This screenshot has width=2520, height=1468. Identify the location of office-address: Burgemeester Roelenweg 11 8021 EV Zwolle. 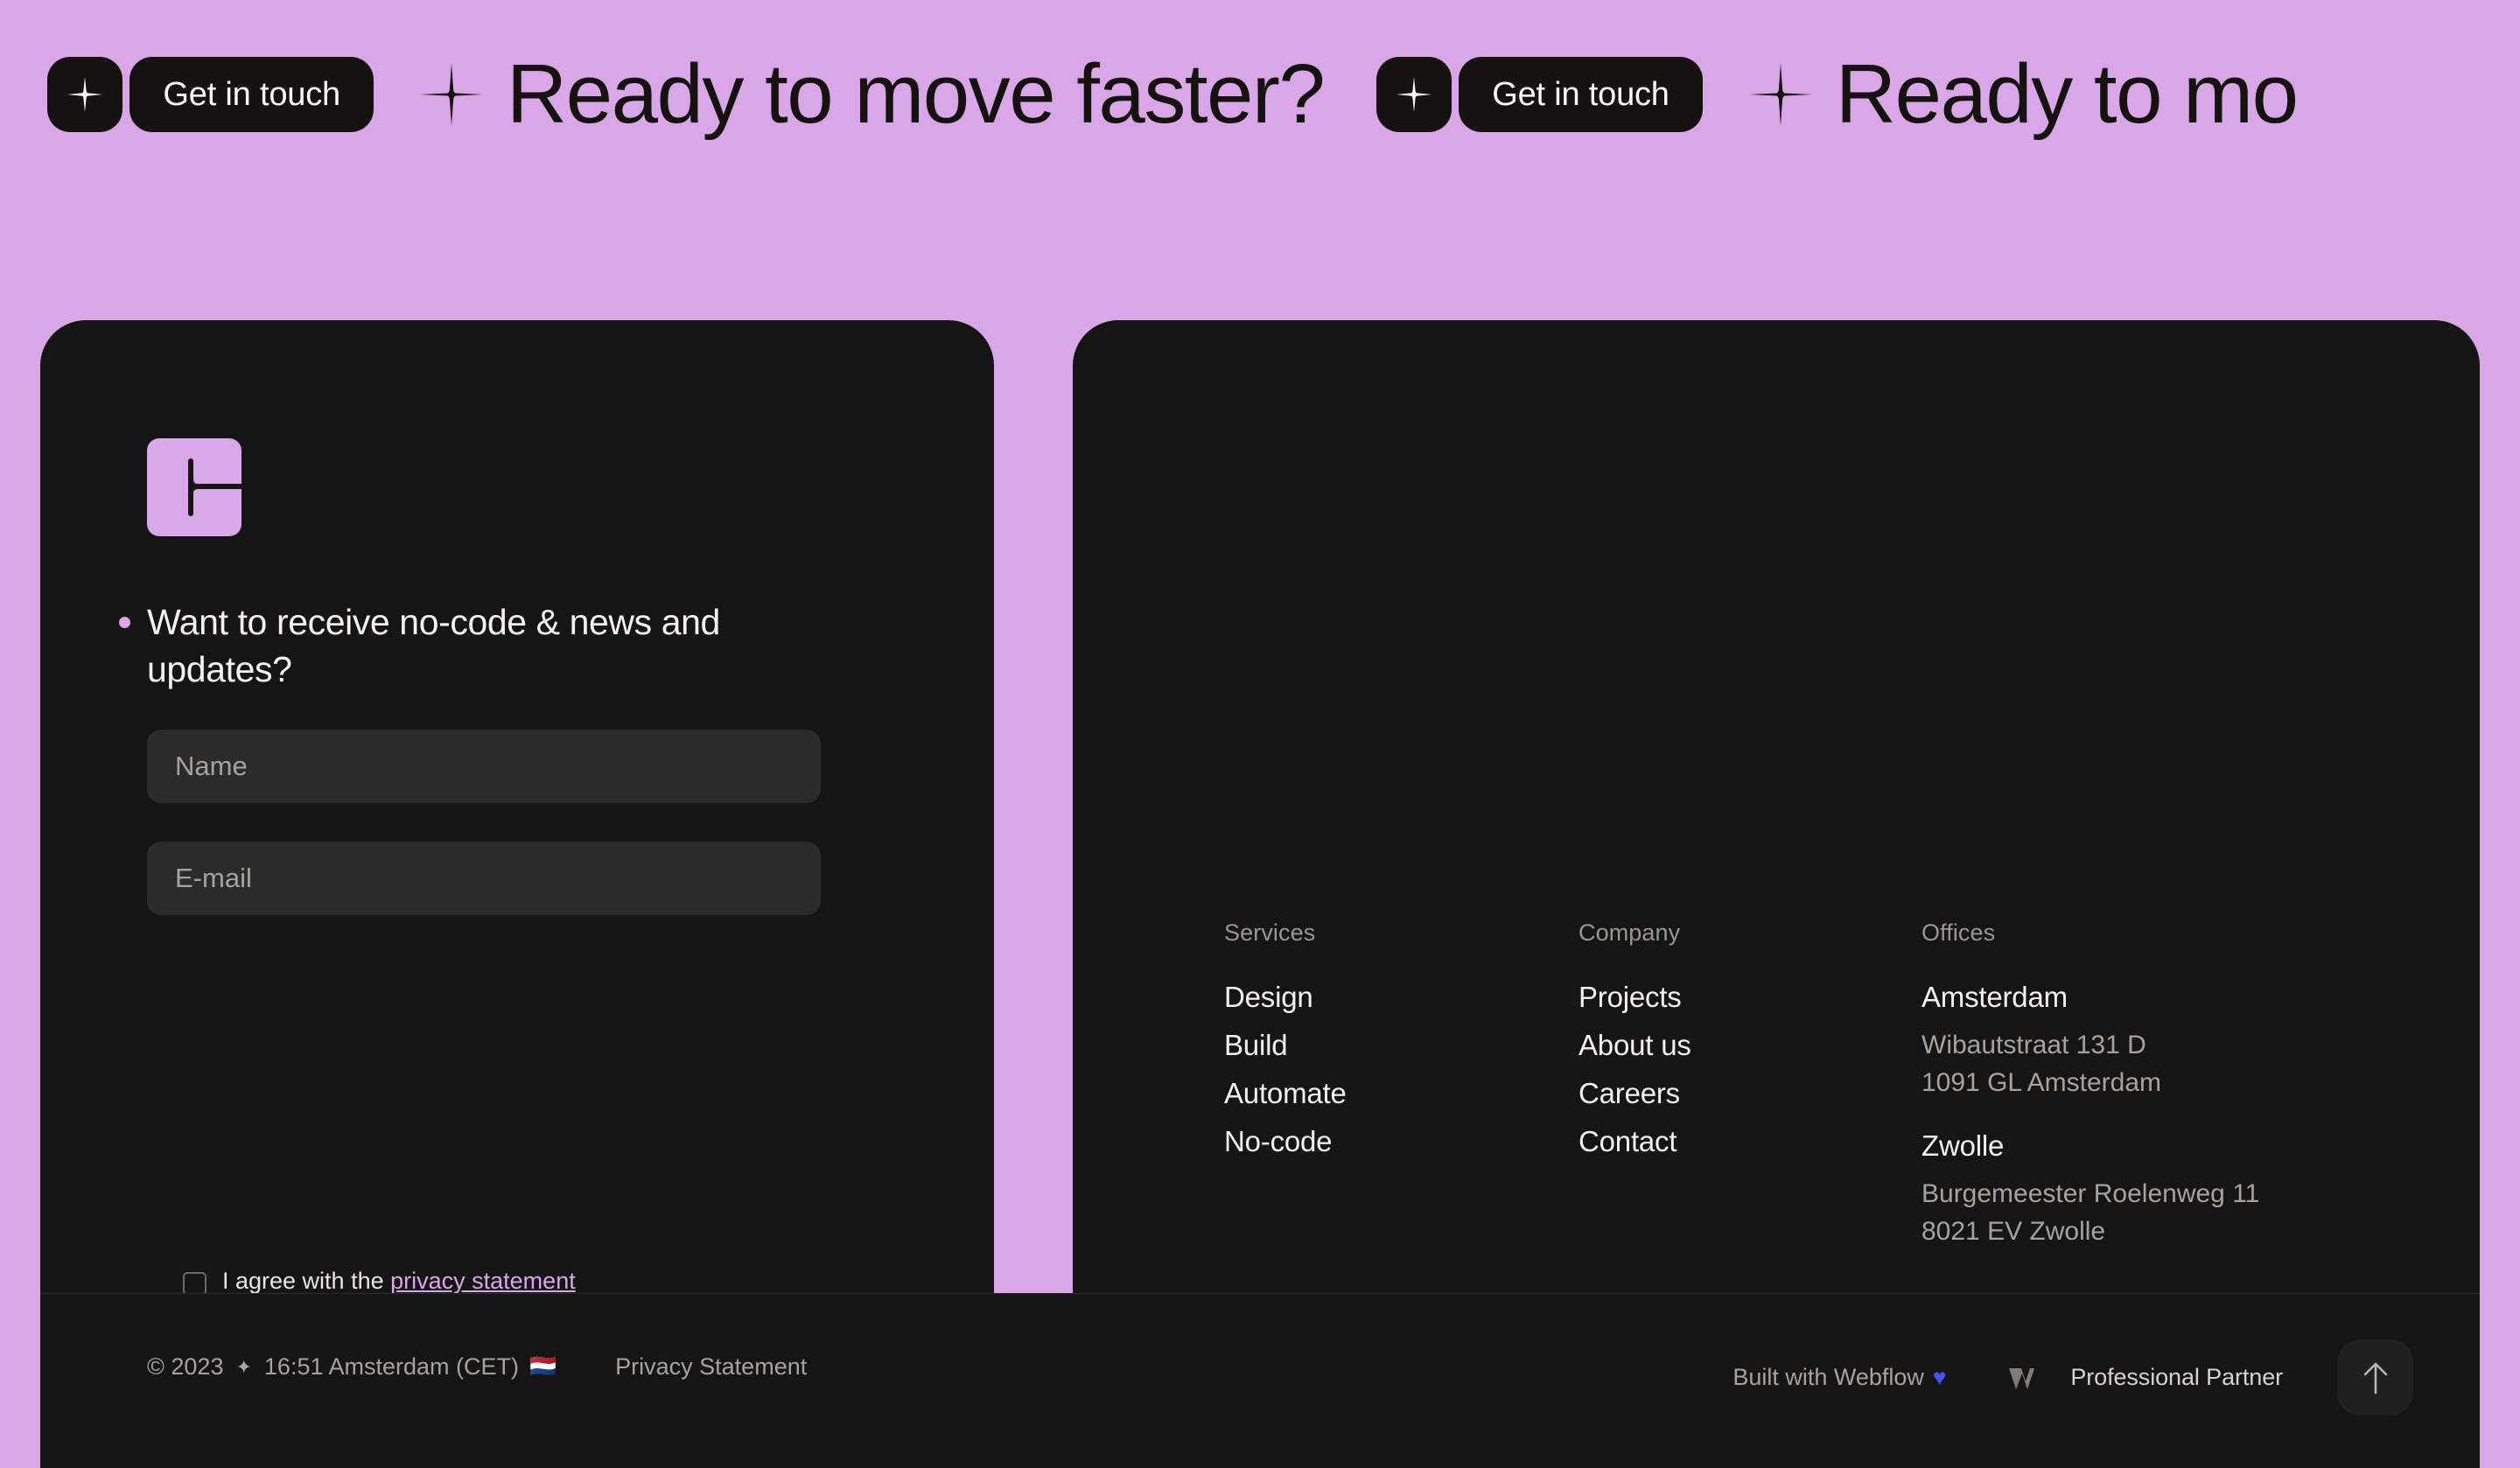
(2090, 1213).